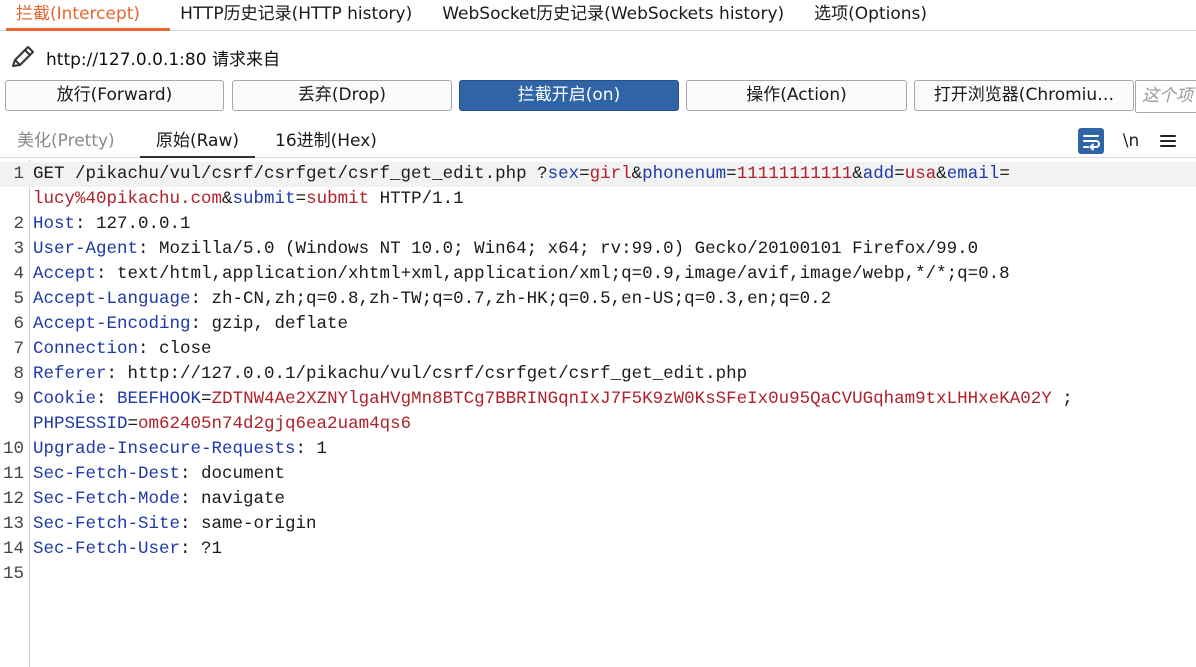  Describe the element at coordinates (107, 499) in the screenshot. I see `header-key: Sec-Fetch-Mode` at that location.